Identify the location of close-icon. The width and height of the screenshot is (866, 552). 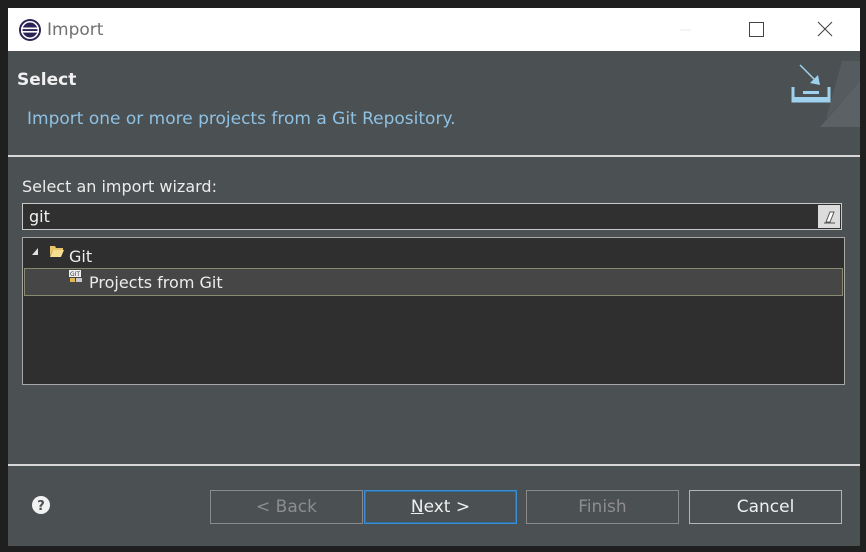
(825, 29).